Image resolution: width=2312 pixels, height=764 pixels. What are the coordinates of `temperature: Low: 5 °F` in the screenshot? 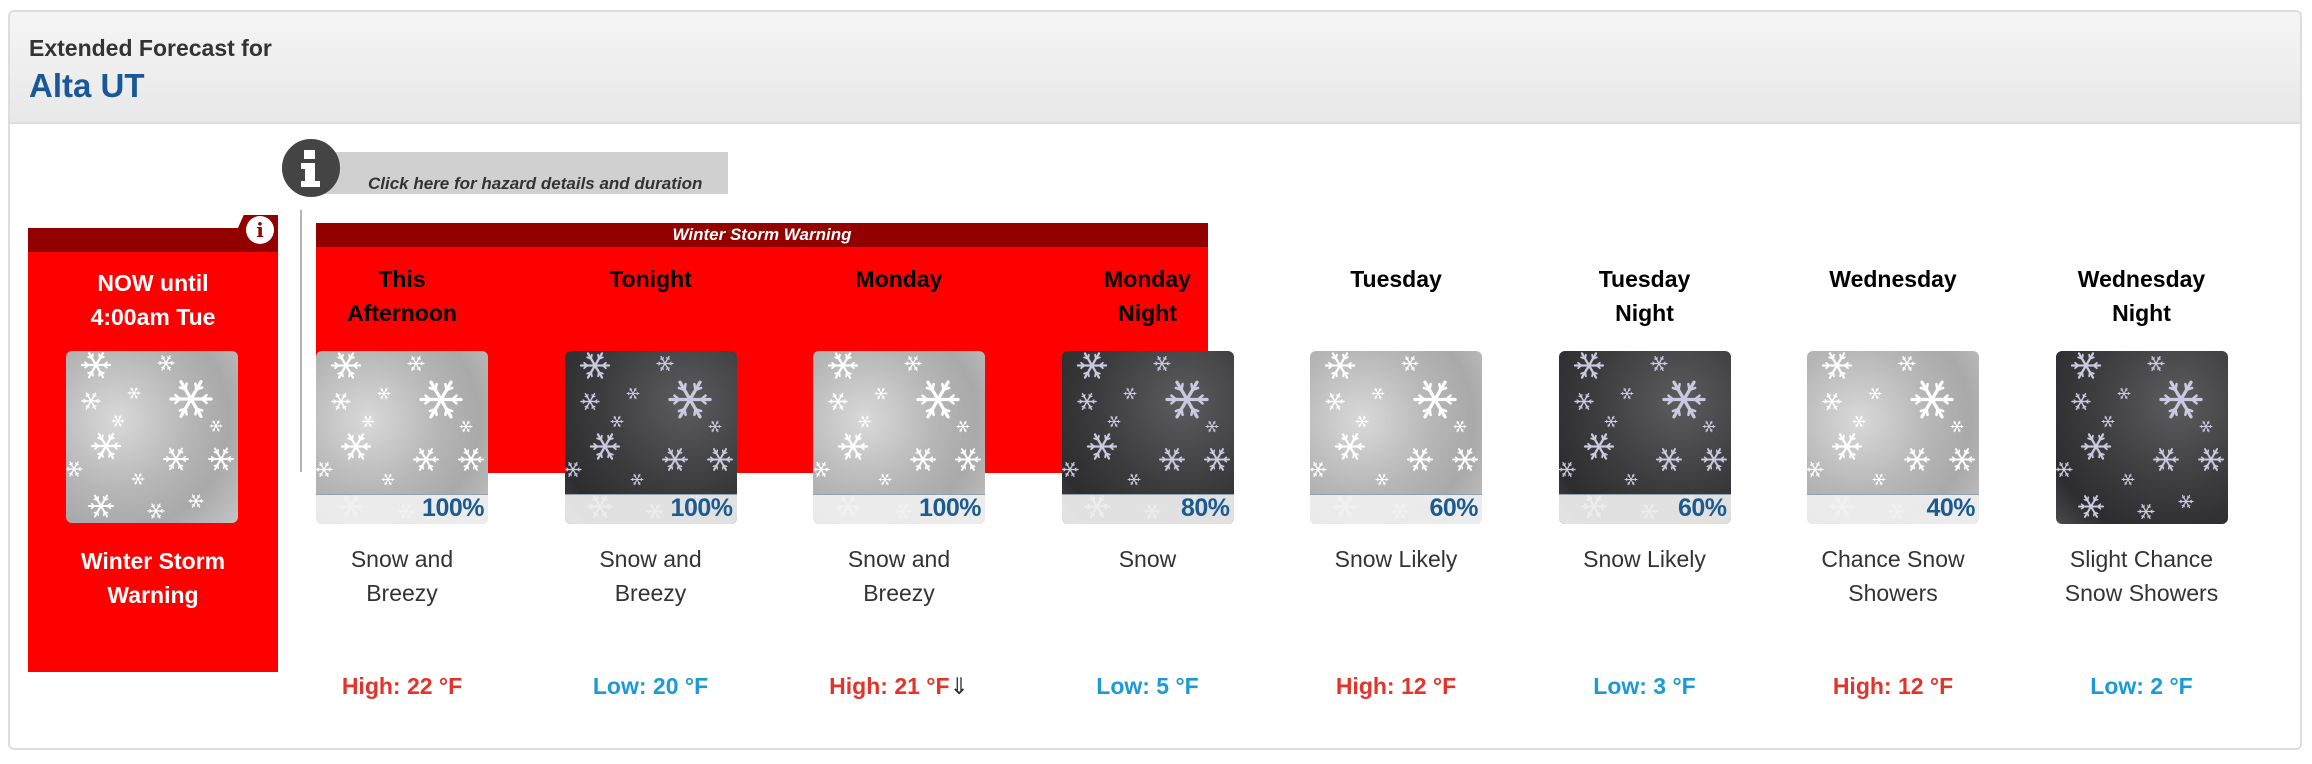 It's located at (1148, 686).